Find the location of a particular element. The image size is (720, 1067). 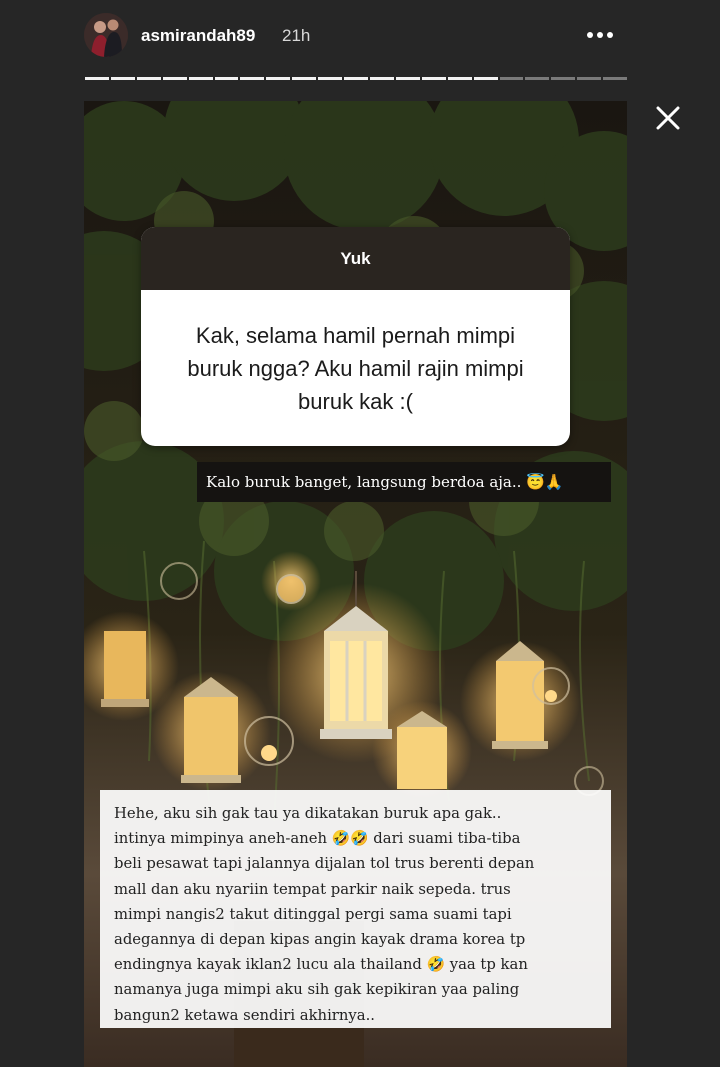

story-progress-bar is located at coordinates (356, 79).